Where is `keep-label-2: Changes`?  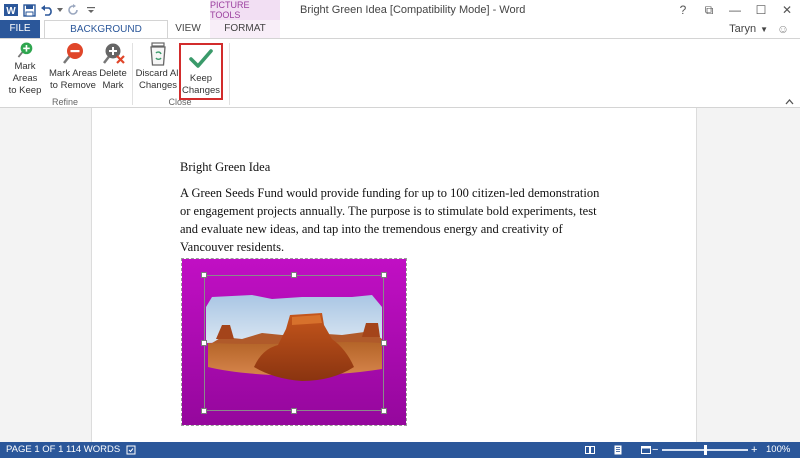
keep-label-2: Changes is located at coordinates (201, 90).